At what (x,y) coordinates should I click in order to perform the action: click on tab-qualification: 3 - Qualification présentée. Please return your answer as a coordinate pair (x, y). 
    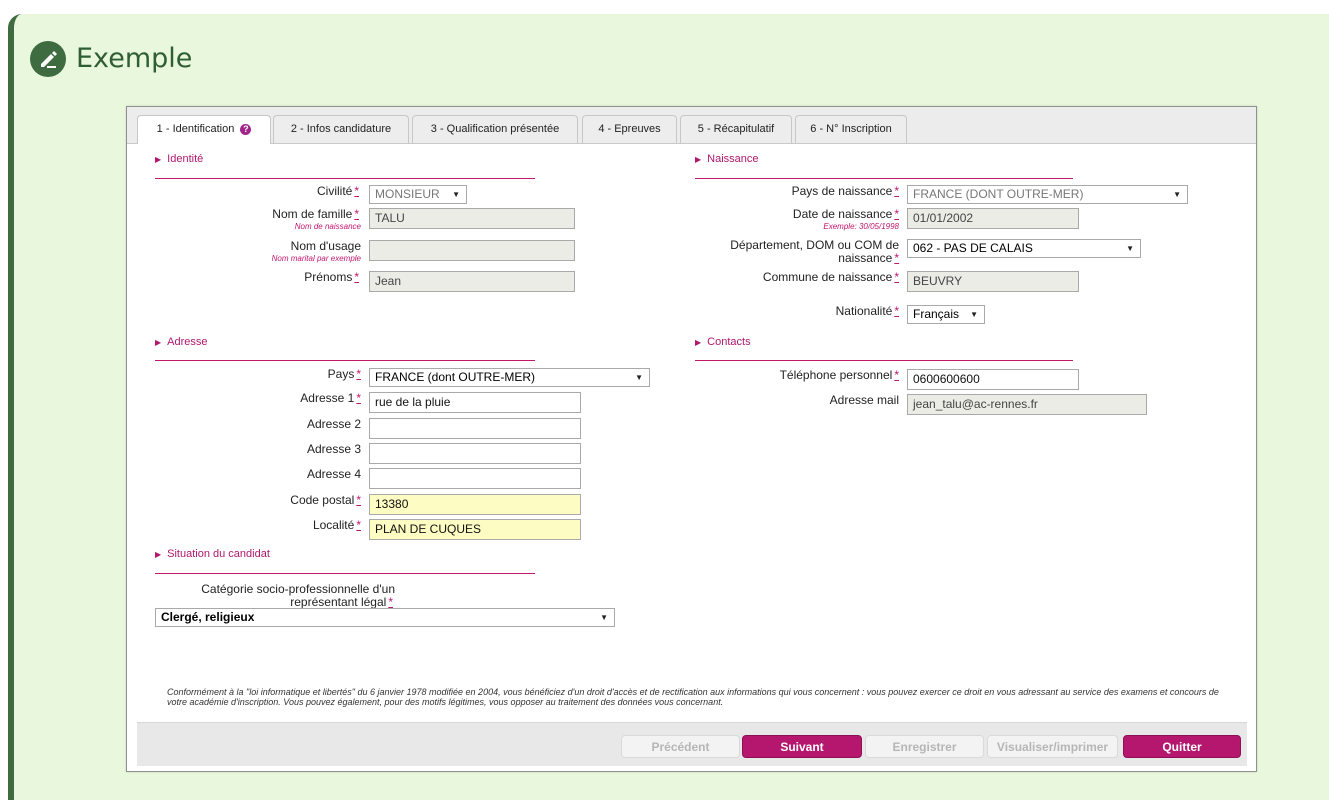
    Looking at the image, I should click on (495, 129).